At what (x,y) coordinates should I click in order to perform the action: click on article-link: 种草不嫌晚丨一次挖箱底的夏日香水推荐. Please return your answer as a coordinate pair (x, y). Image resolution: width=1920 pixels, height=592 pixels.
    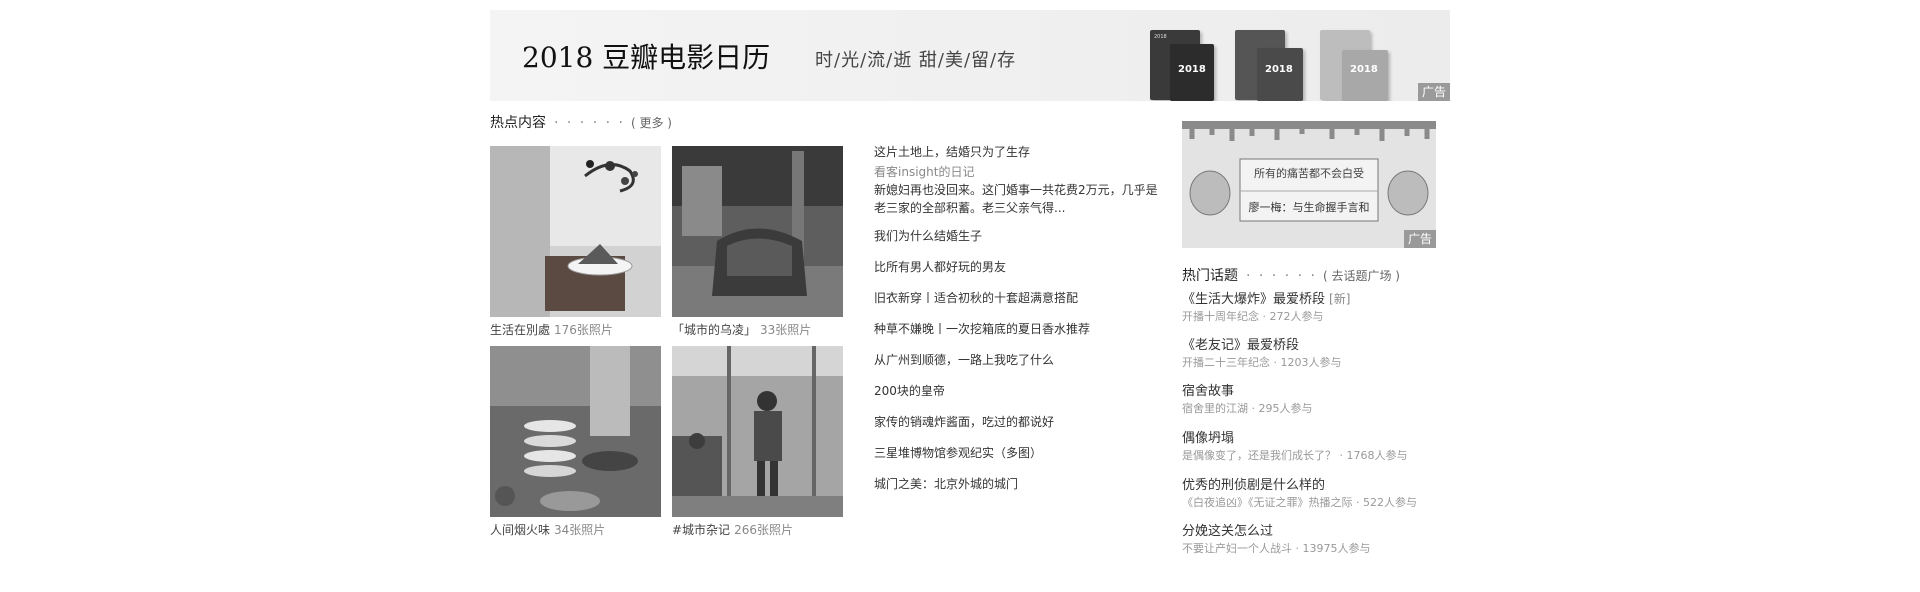
    Looking at the image, I should click on (1019, 335).